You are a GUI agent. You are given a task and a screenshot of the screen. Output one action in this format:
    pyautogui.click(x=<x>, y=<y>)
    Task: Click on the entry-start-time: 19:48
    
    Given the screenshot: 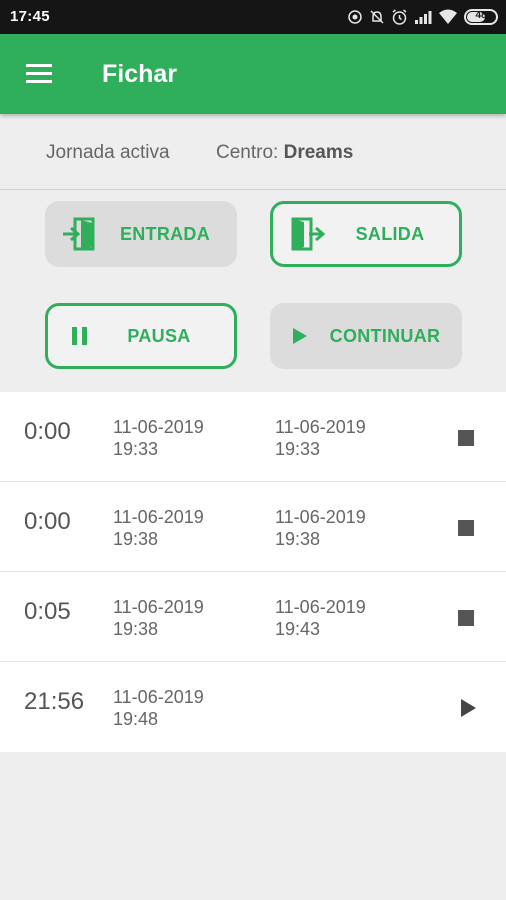 What is the action you would take?
    pyautogui.click(x=136, y=719)
    